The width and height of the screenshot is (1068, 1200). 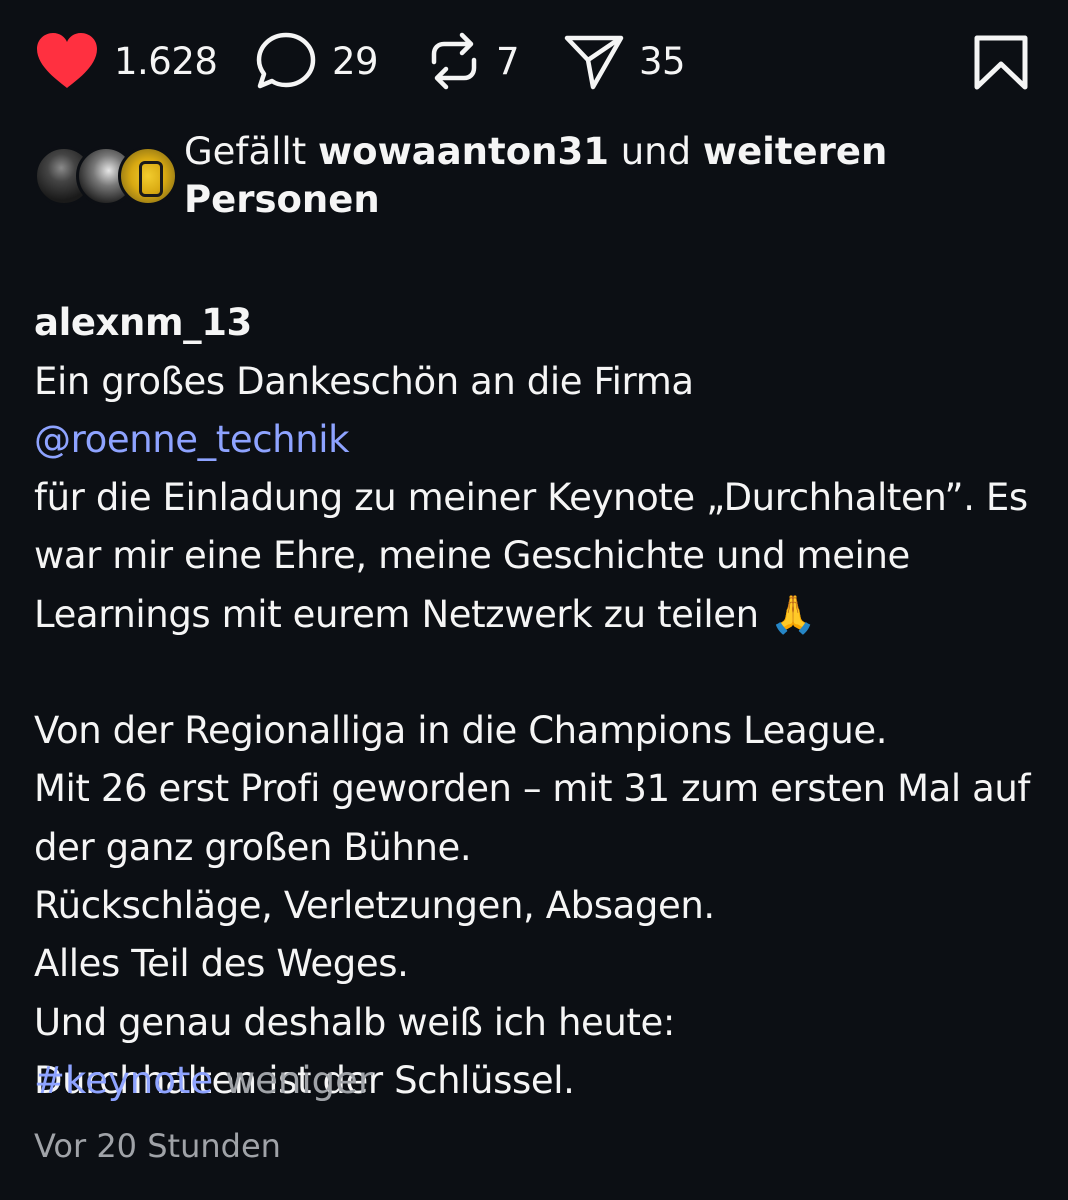 What do you see at coordinates (286, 61) in the screenshot?
I see `comment-bubble-icon` at bounding box center [286, 61].